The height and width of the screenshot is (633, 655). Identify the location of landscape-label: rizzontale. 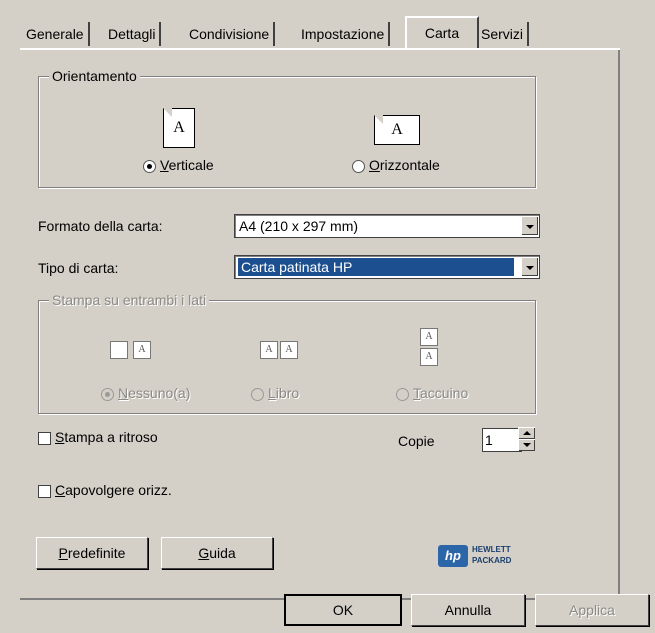
(409, 165).